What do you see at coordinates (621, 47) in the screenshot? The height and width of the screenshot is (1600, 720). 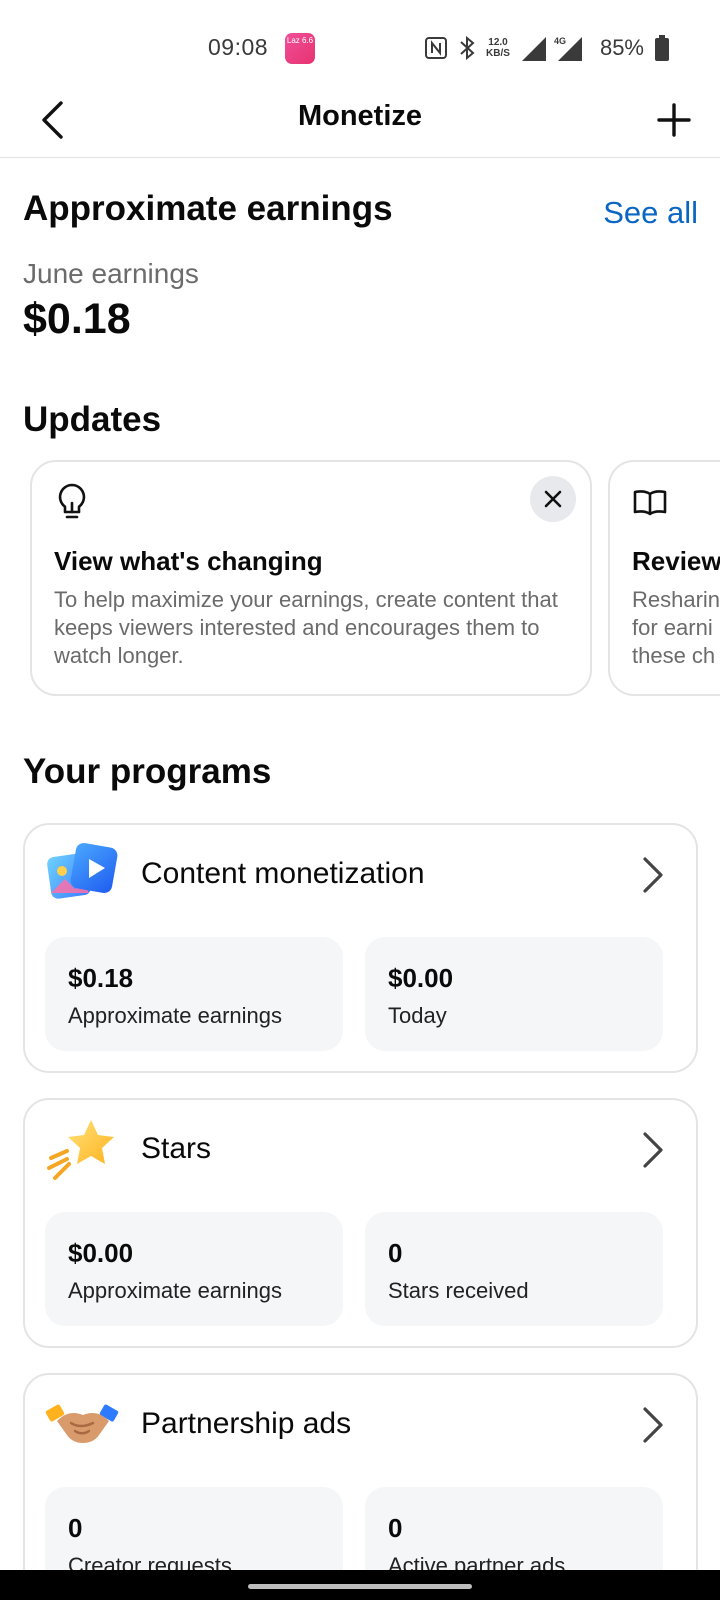 I see `battery-percent: 85%` at bounding box center [621, 47].